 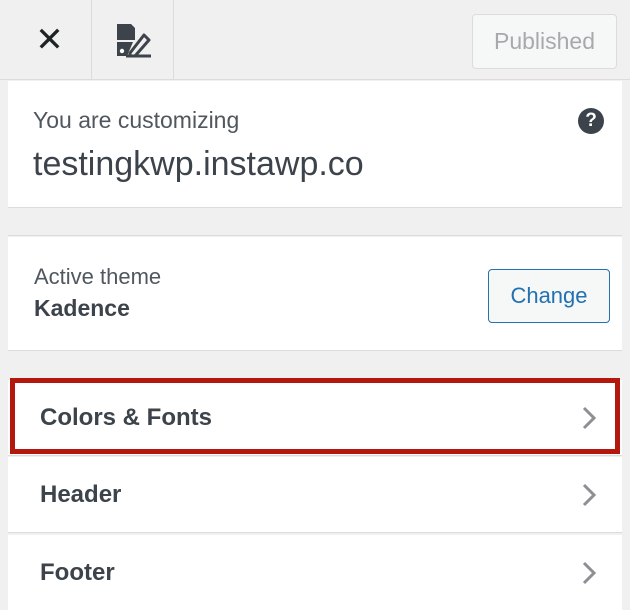 What do you see at coordinates (315, 418) in the screenshot?
I see `section-colors-fonts: Colors & Fonts` at bounding box center [315, 418].